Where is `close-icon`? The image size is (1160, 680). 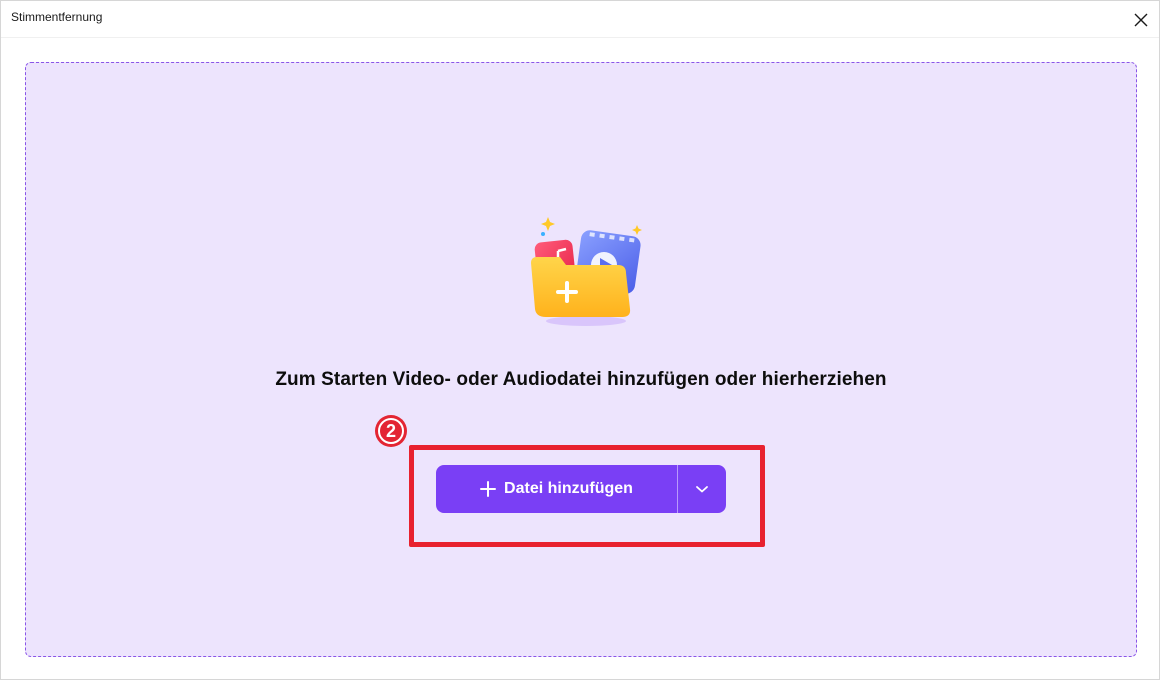
close-icon is located at coordinates (1141, 20).